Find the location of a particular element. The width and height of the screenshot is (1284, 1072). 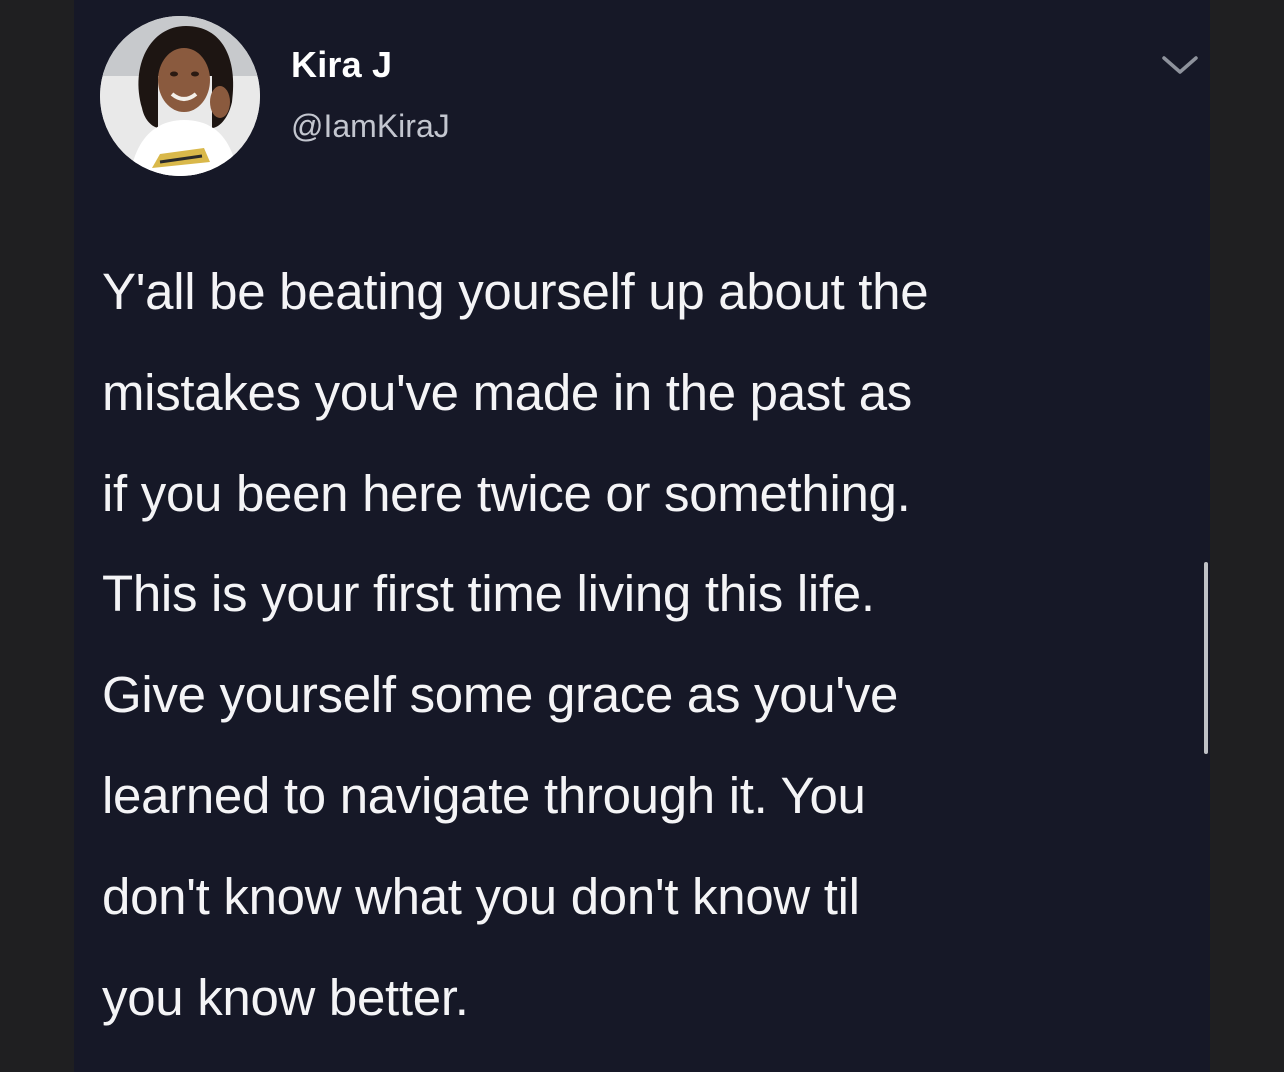

display-name: Kira J is located at coordinates (341, 65).